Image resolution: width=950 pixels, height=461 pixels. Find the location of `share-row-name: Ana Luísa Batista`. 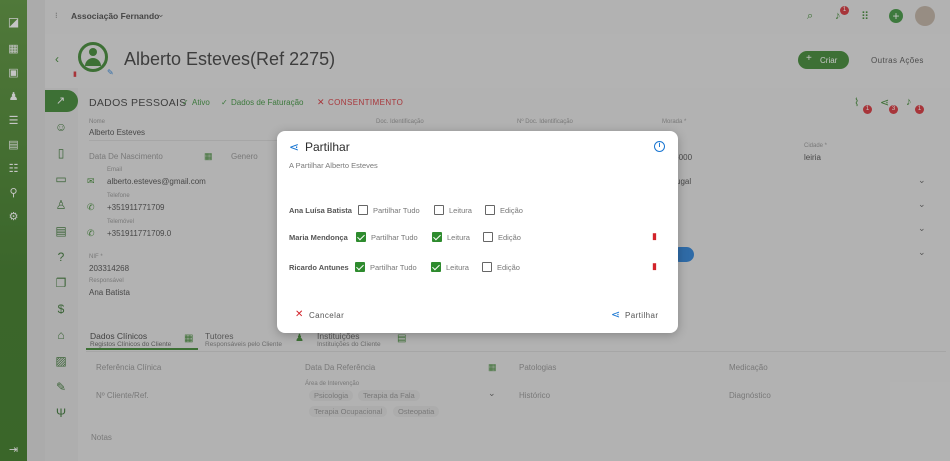

share-row-name: Ana Luísa Batista is located at coordinates (320, 210).